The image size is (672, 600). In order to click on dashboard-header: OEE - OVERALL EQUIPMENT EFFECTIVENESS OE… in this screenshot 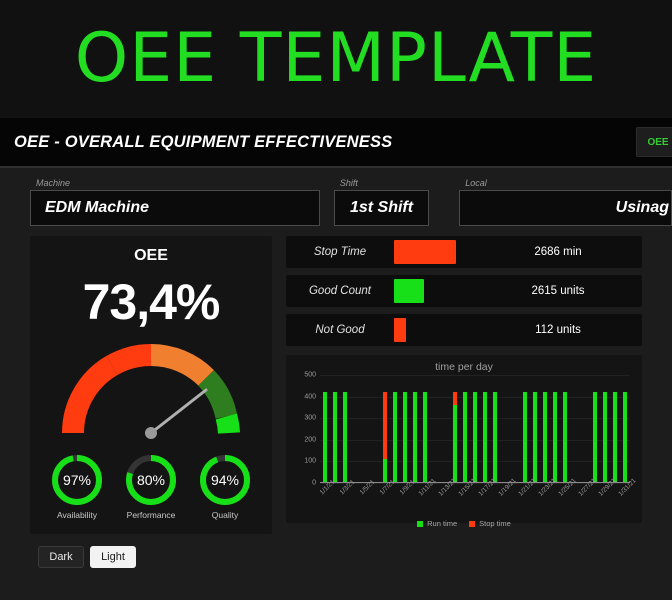, I will do `click(336, 143)`.